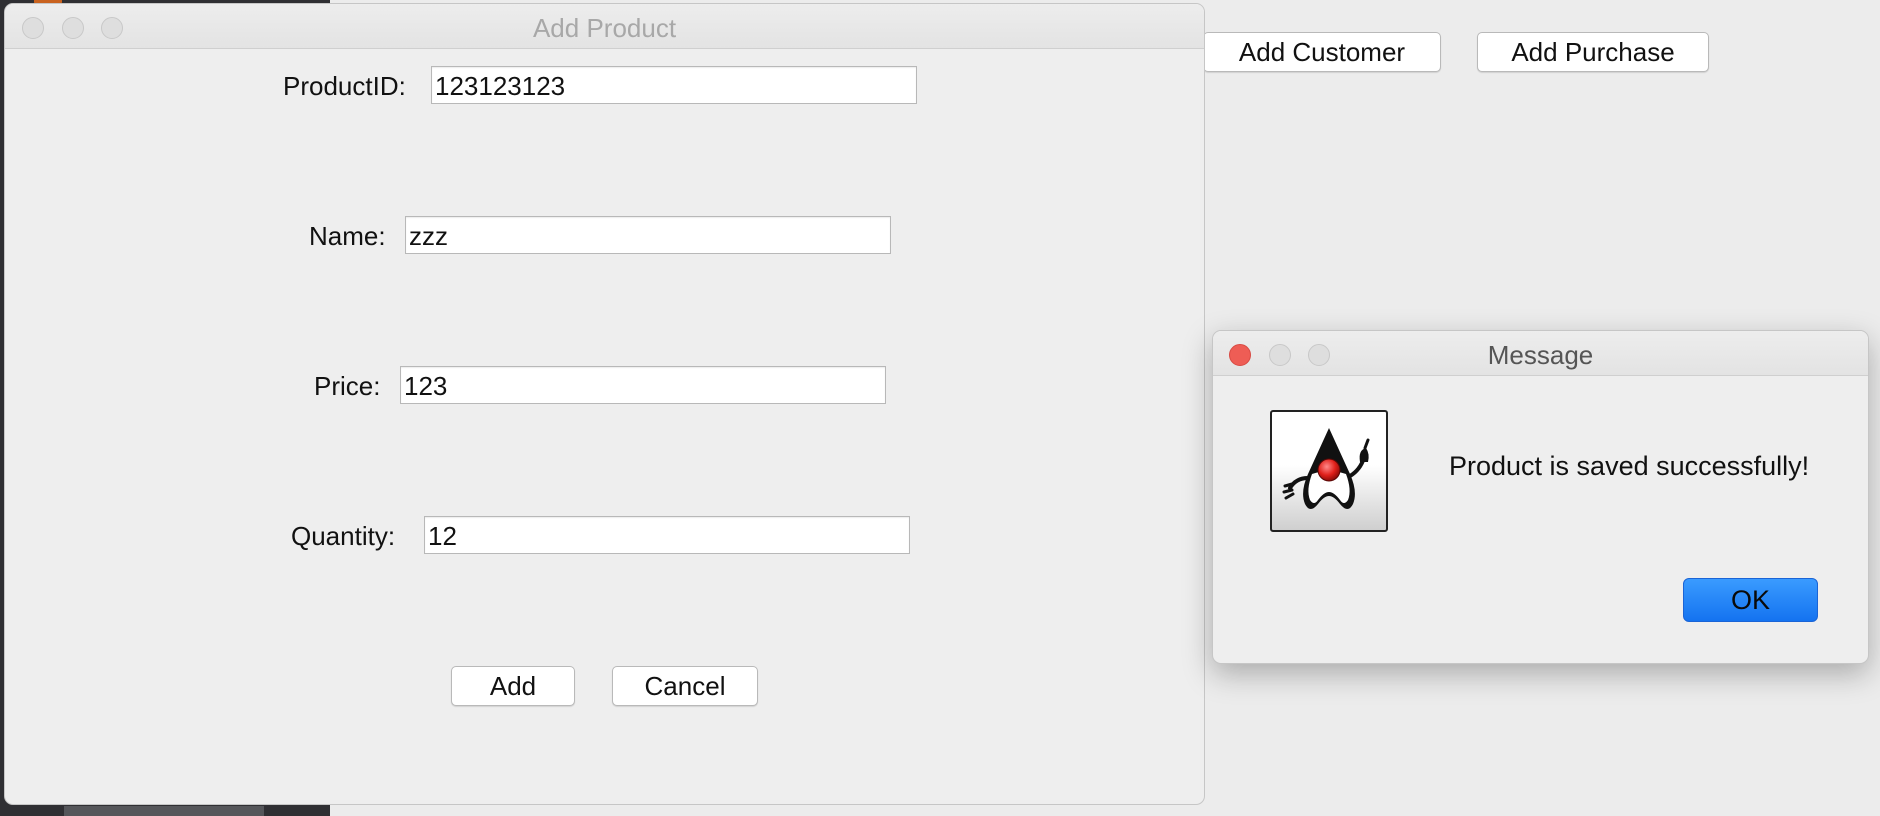  I want to click on name-field, so click(648, 235).